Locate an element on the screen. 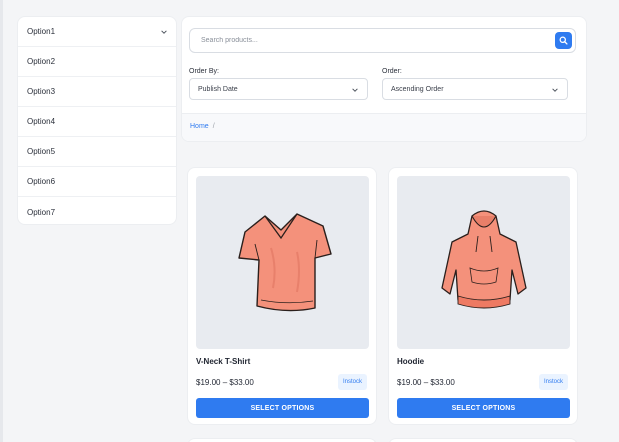 The height and width of the screenshot is (442, 619). order-by-value: Publish Date is located at coordinates (218, 89).